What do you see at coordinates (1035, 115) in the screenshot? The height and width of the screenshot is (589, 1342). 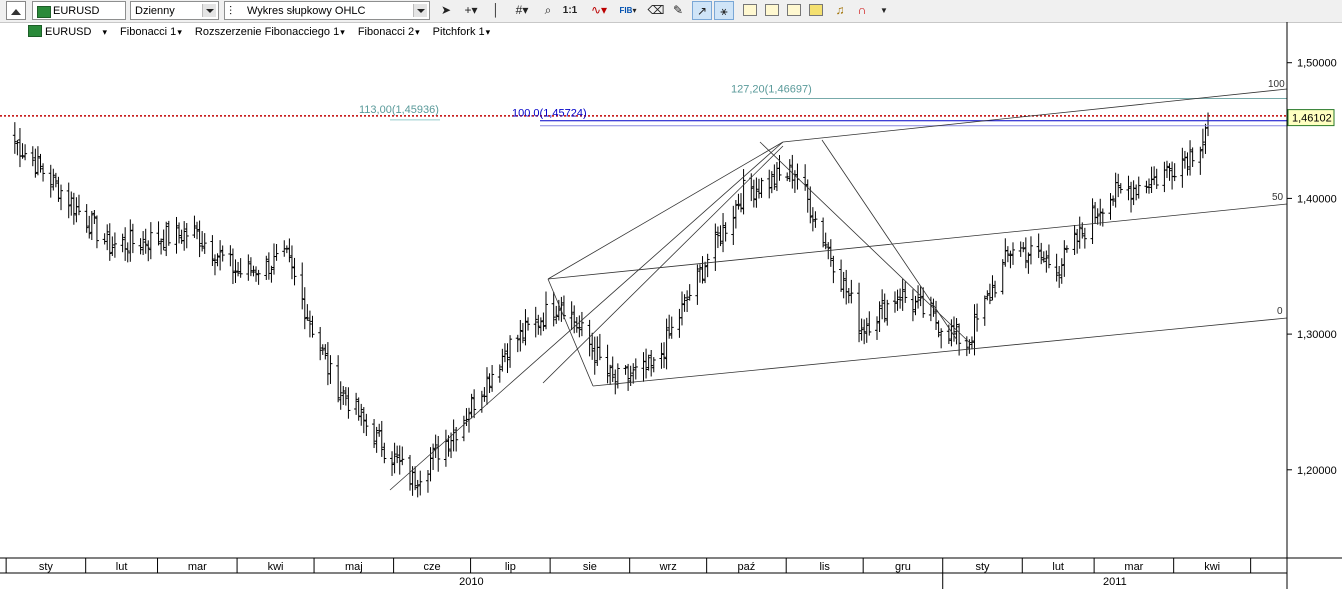 I see `pitchfork-upper-tine` at bounding box center [1035, 115].